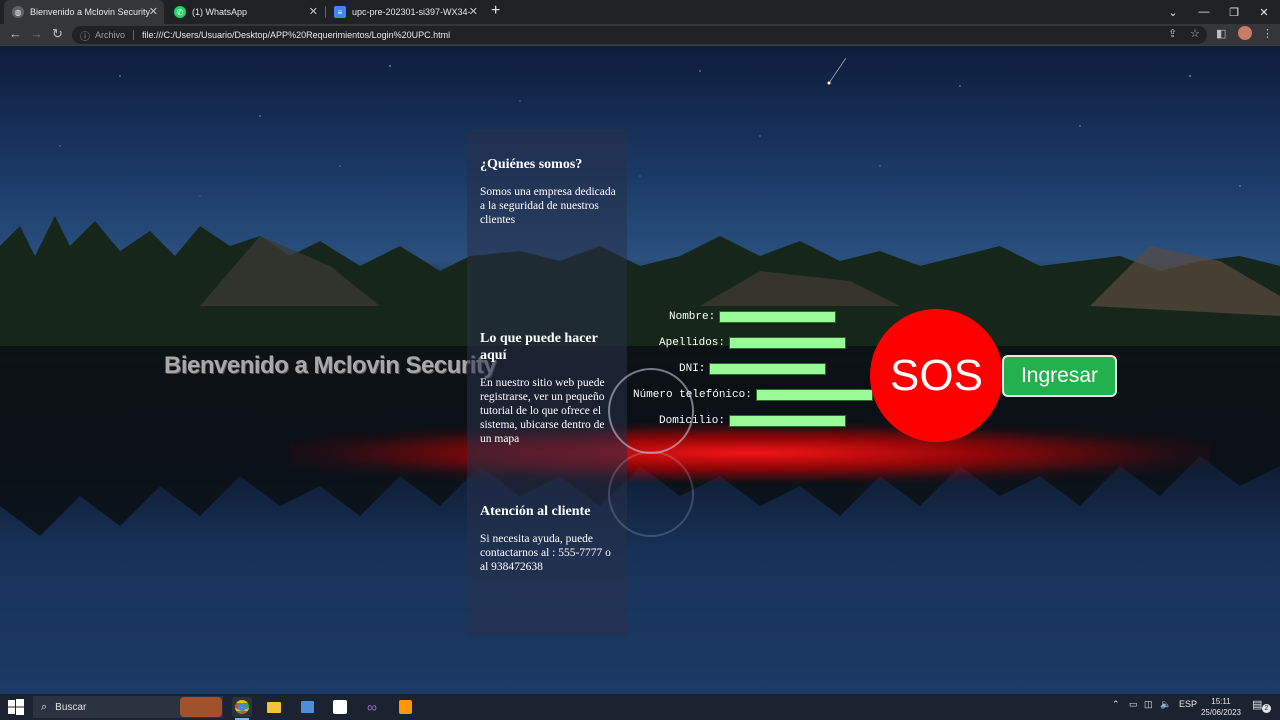 This screenshot has height=720, width=1280. I want to click on search-placeholder: Buscar, so click(71, 707).